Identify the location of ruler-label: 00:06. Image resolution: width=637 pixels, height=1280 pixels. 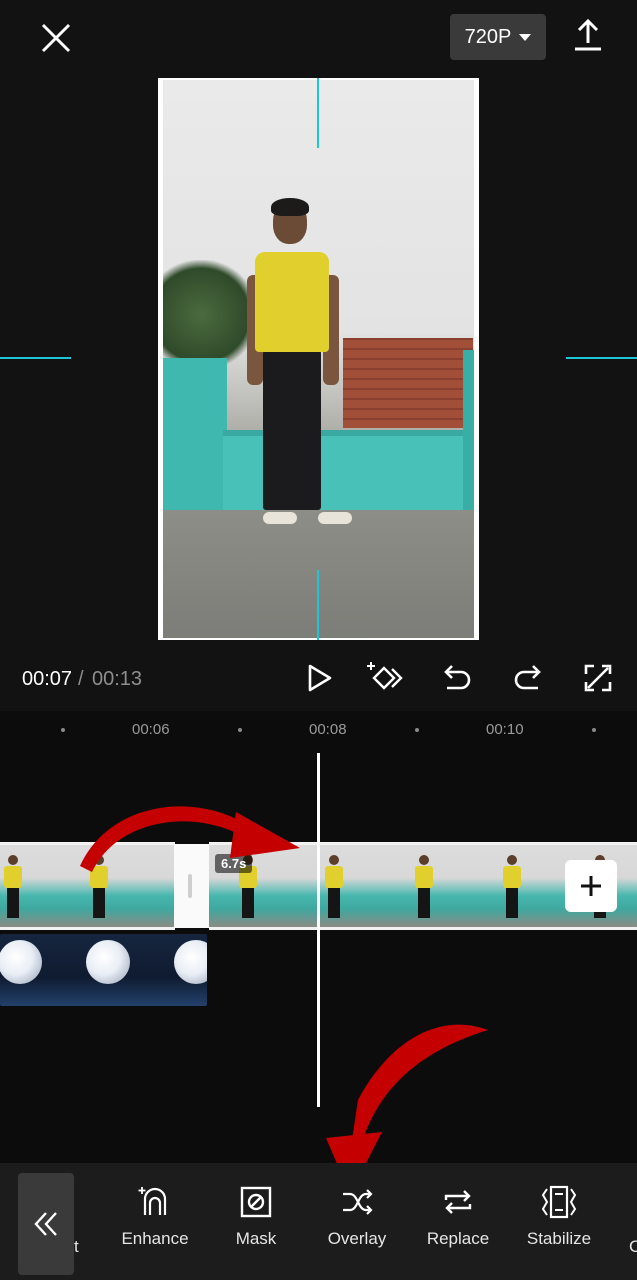
(151, 729).